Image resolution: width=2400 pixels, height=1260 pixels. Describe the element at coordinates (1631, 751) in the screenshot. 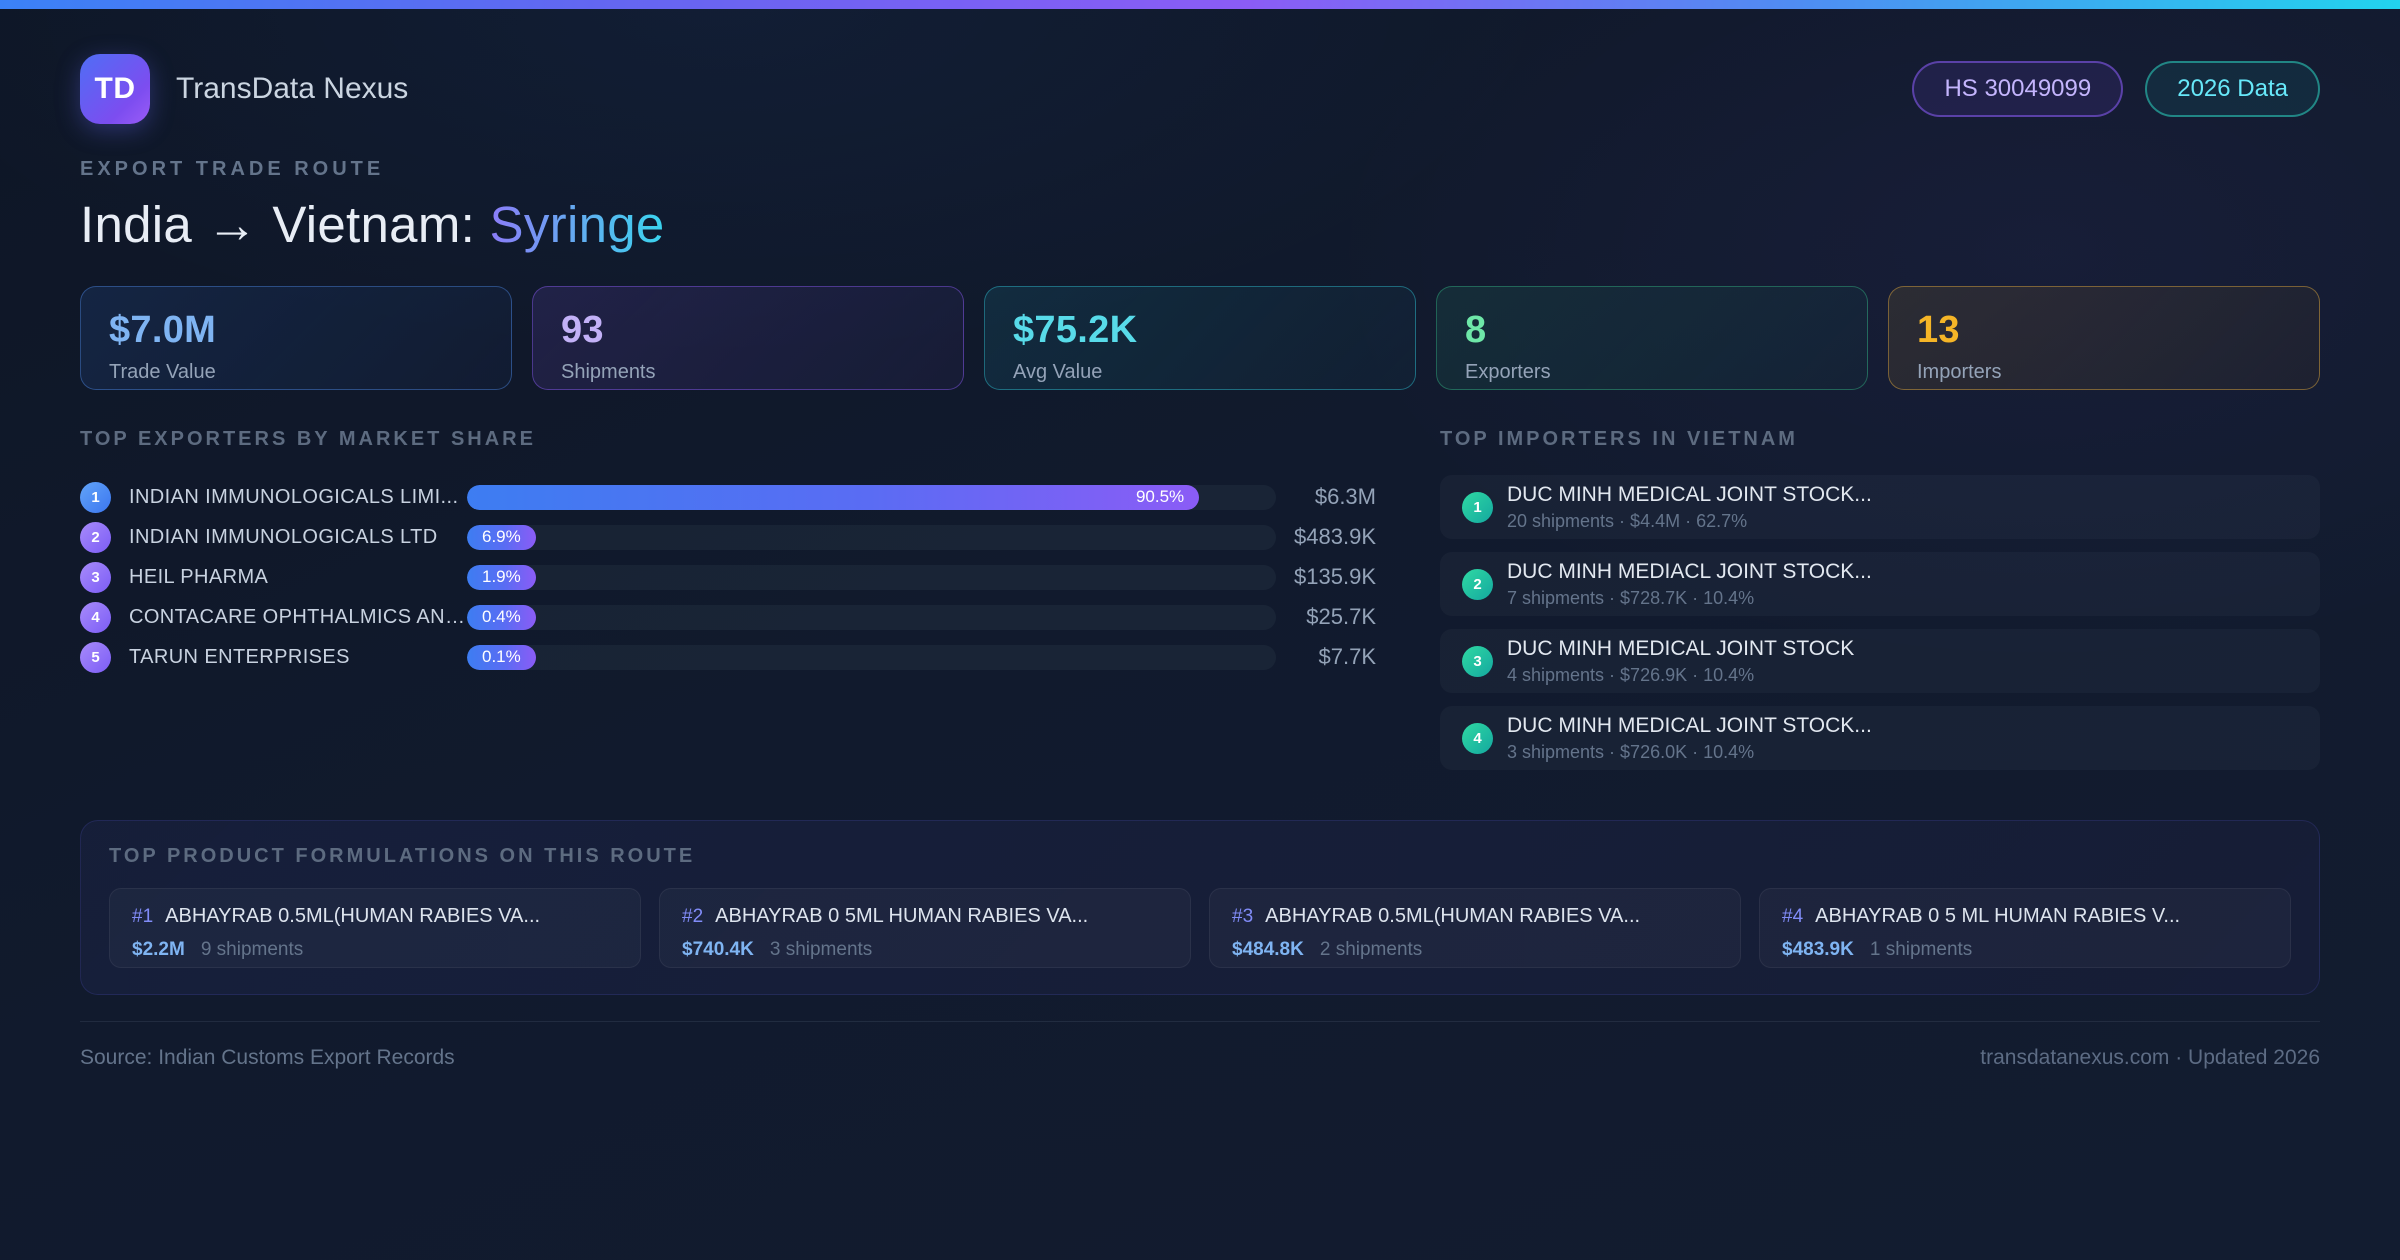

I see `importer-meta: 3 shipments · $726.0K · 10.4%` at that location.